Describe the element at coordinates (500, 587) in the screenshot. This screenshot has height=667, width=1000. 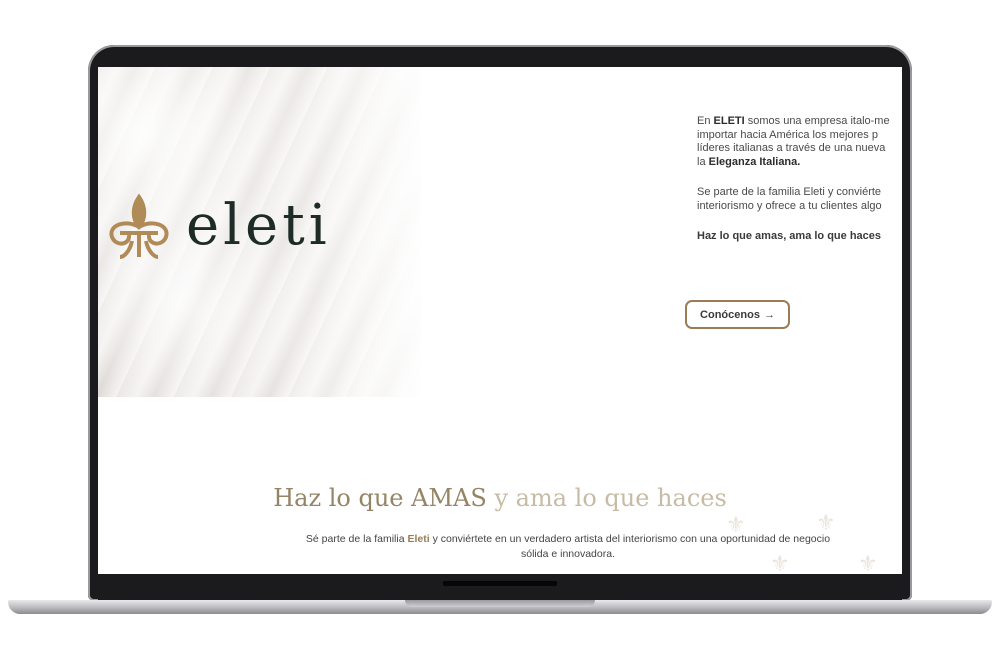
I see `screen-bezel-bottom` at that location.